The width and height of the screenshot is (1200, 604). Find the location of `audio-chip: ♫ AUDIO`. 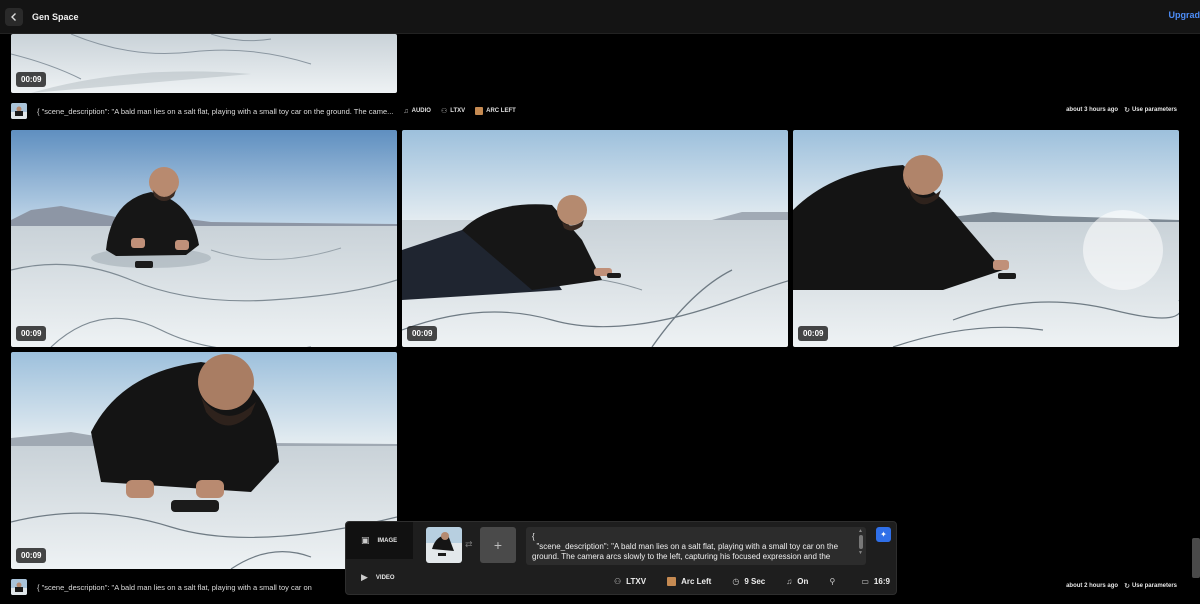

audio-chip: ♫ AUDIO is located at coordinates (417, 111).